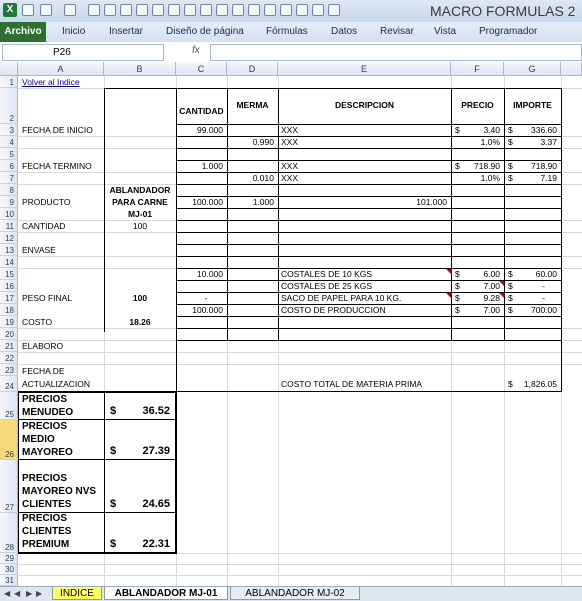  I want to click on col-header-g: G, so click(532, 69).